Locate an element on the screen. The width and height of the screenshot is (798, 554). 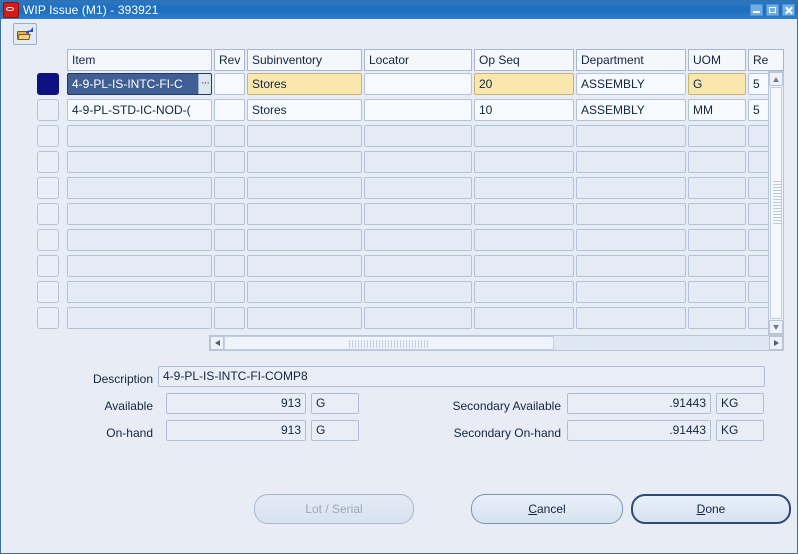
grid-column-header: Subinventory is located at coordinates (304, 60).